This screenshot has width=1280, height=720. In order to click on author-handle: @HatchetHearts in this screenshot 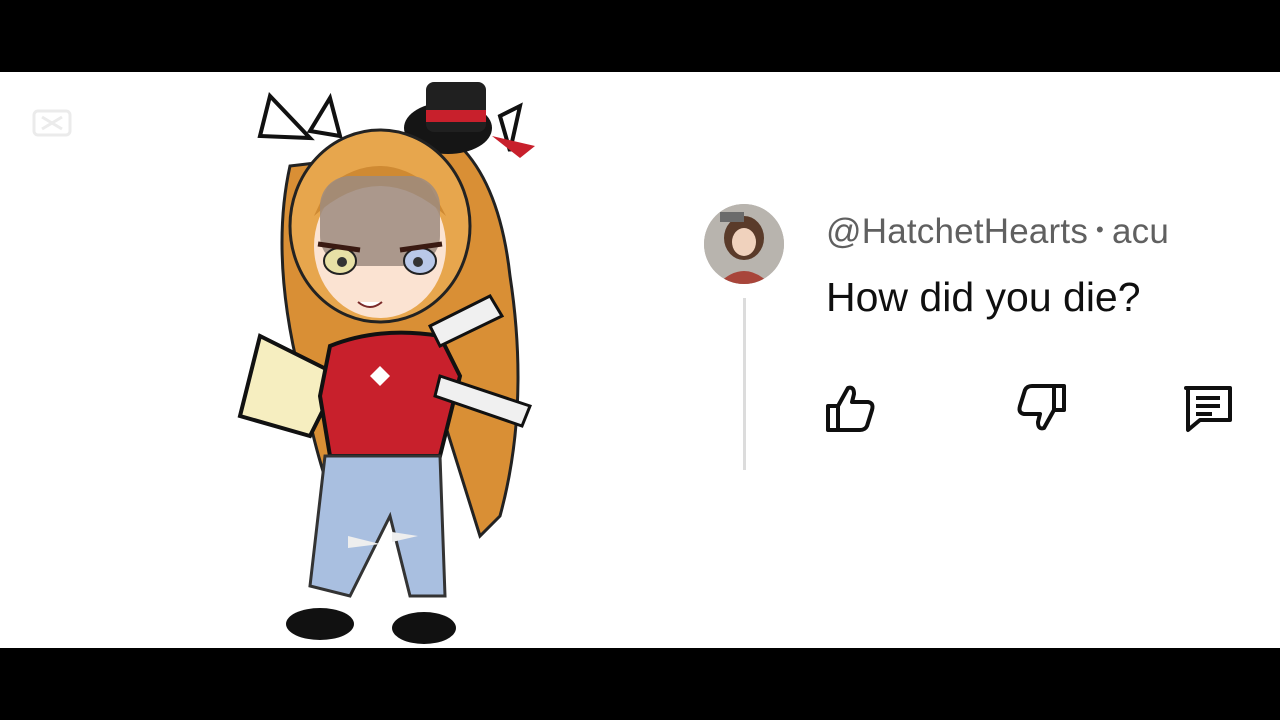, I will do `click(957, 231)`.